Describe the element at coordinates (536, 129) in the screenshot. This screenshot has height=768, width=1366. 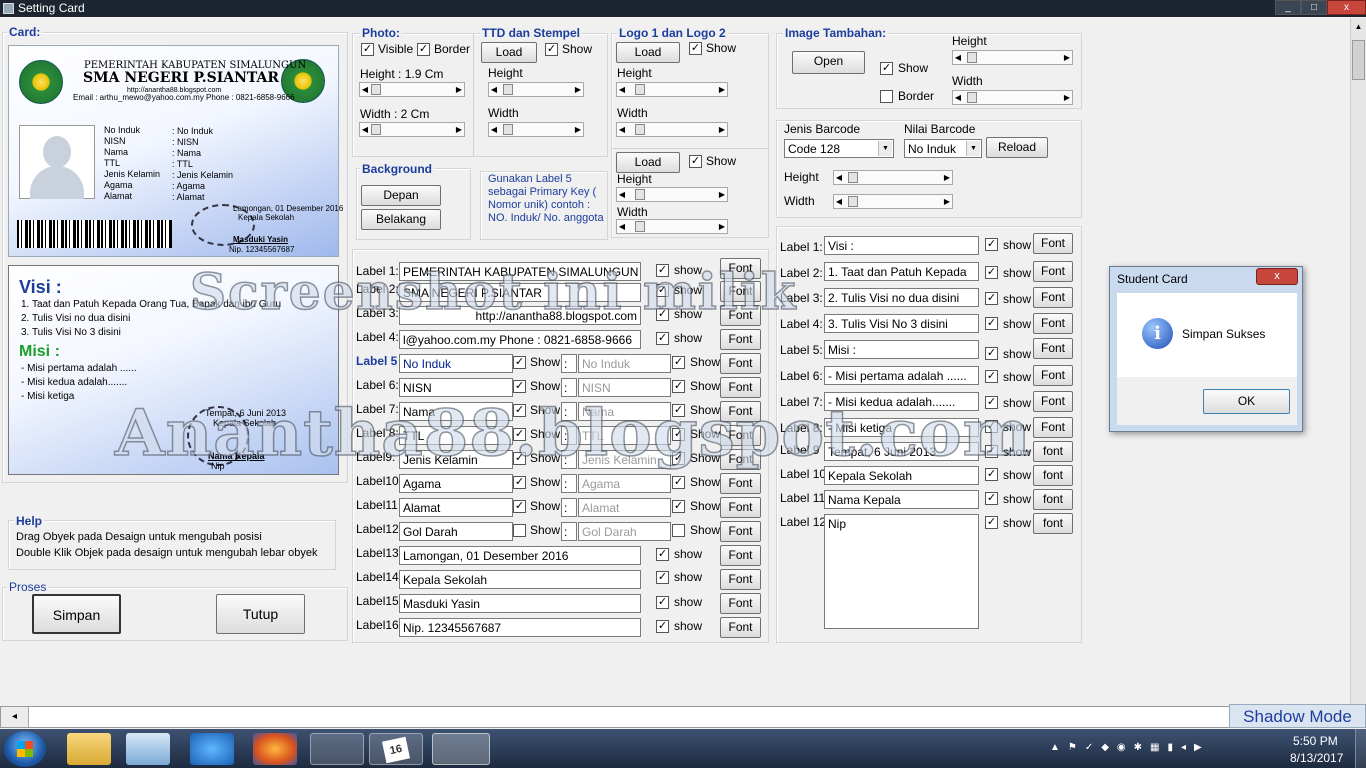
I see `ttd-width-scrollbar: ◀ ▶` at that location.